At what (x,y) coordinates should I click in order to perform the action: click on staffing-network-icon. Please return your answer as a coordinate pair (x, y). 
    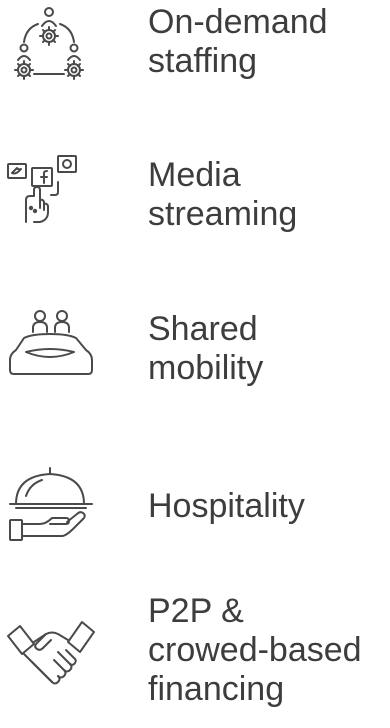
    Looking at the image, I should click on (51, 44).